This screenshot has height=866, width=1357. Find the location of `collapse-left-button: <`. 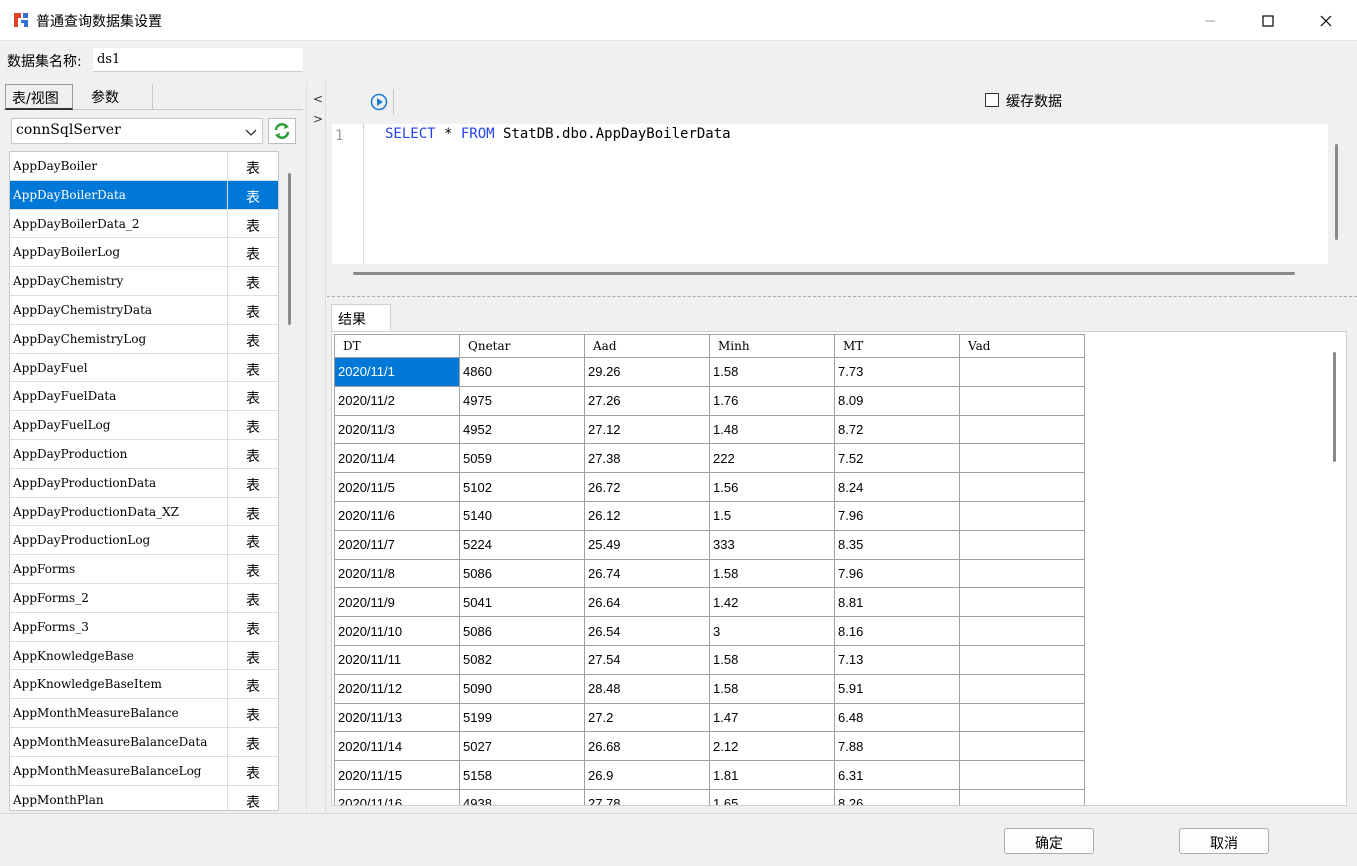

collapse-left-button: < is located at coordinates (318, 99).